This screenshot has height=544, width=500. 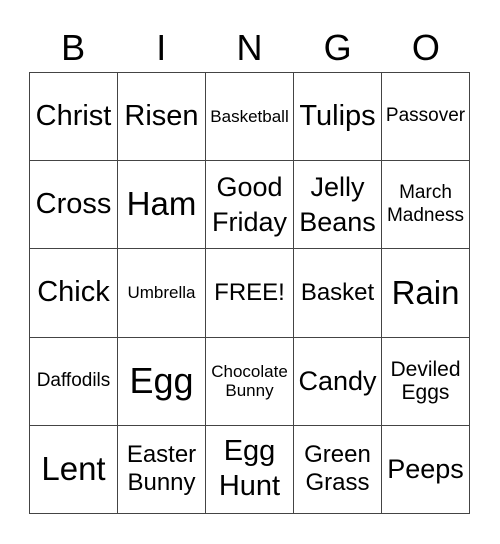 What do you see at coordinates (161, 47) in the screenshot?
I see `header-letter-i: I` at bounding box center [161, 47].